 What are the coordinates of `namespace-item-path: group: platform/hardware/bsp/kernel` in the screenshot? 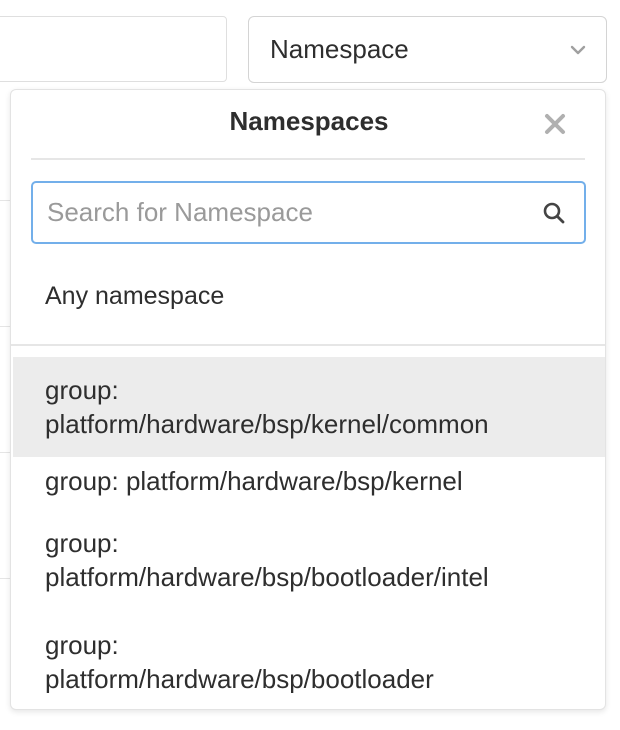 It's located at (254, 481).